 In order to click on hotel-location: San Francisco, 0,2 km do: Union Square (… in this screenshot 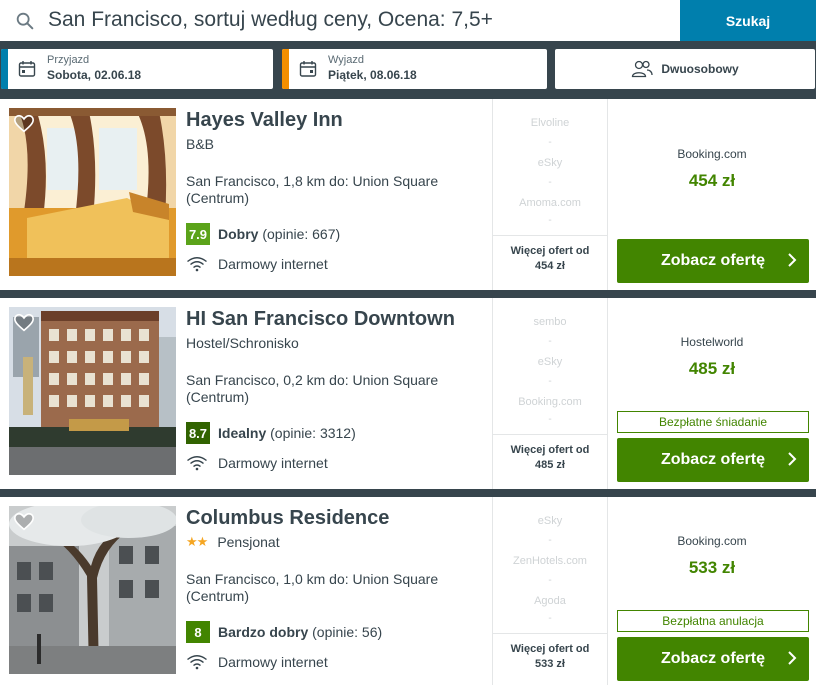, I will do `click(312, 388)`.